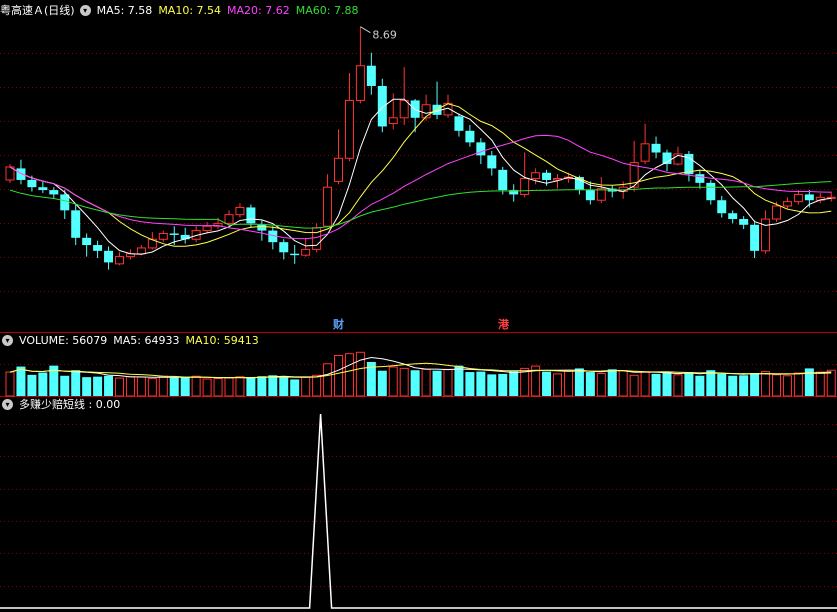 This screenshot has height=612, width=837. I want to click on main-title: 粤高速Ａ(日线), so click(37, 10).